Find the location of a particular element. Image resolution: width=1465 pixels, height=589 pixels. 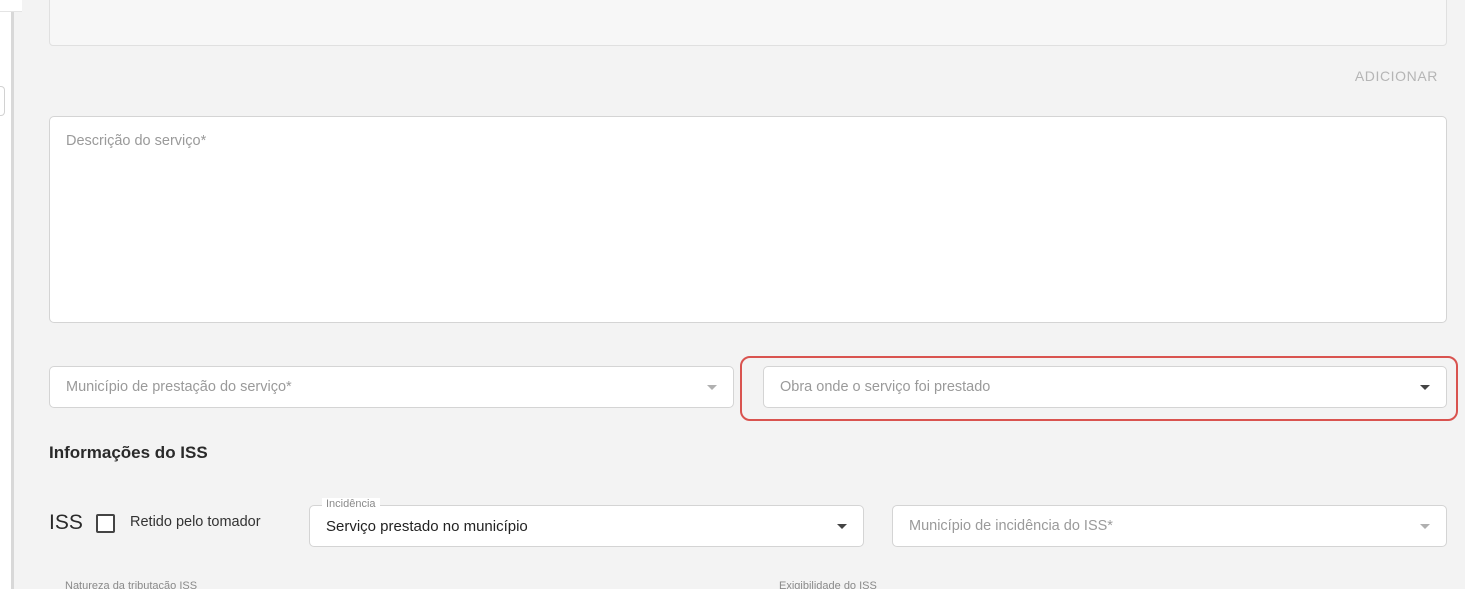

iss-label: ISS is located at coordinates (66, 522).